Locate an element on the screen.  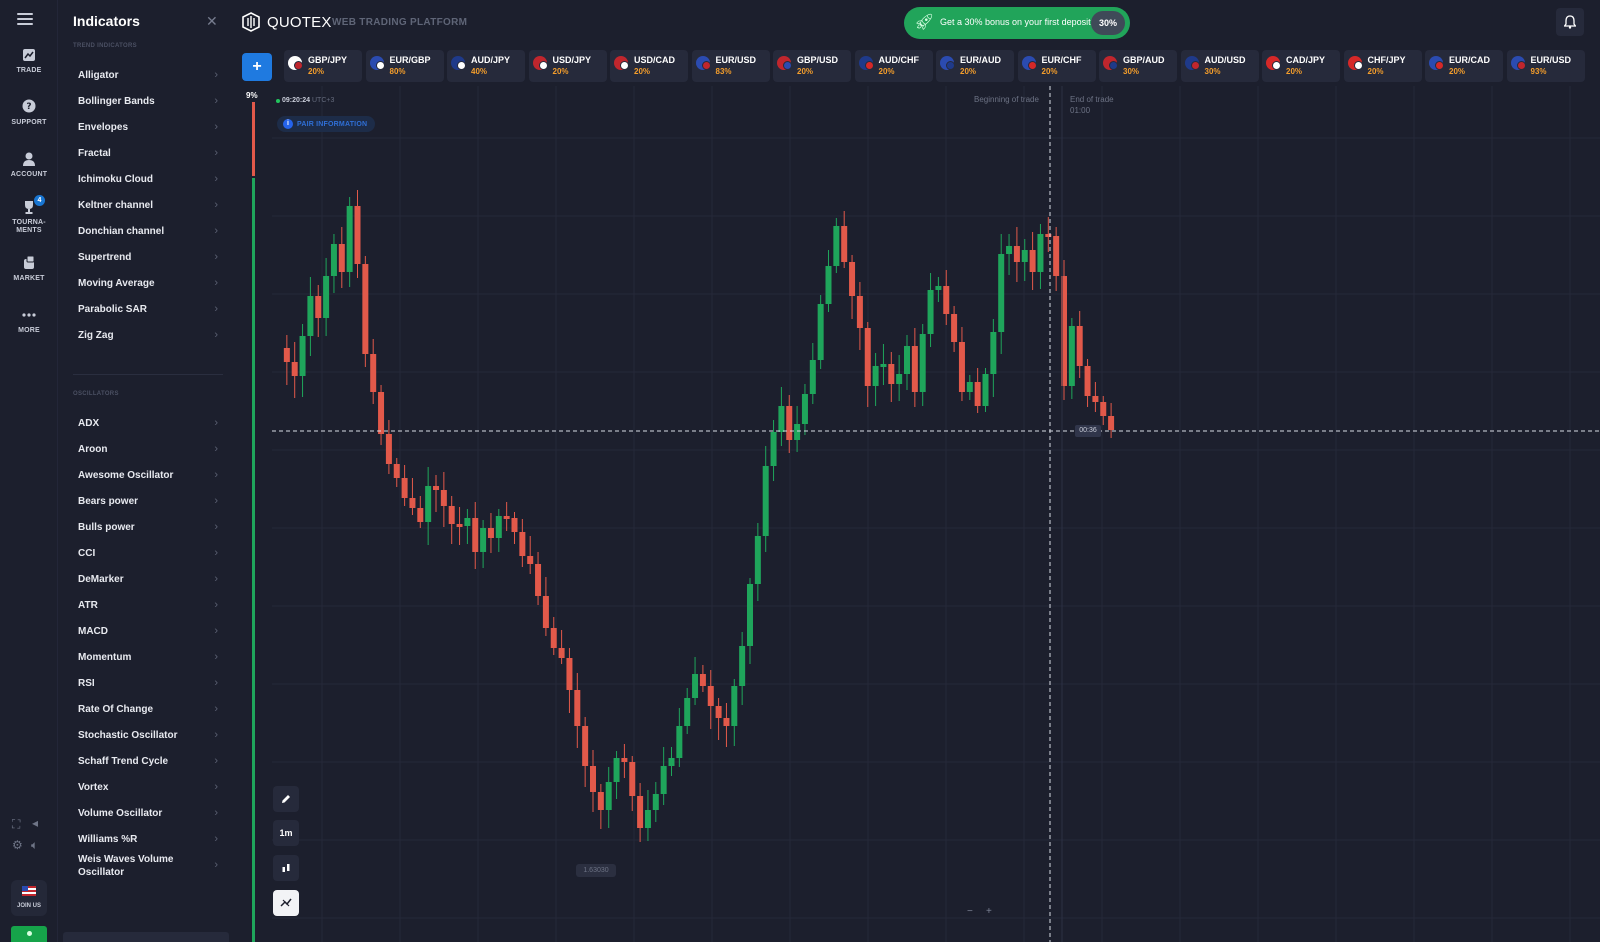
zoom-in-button: + is located at coordinates (989, 911).